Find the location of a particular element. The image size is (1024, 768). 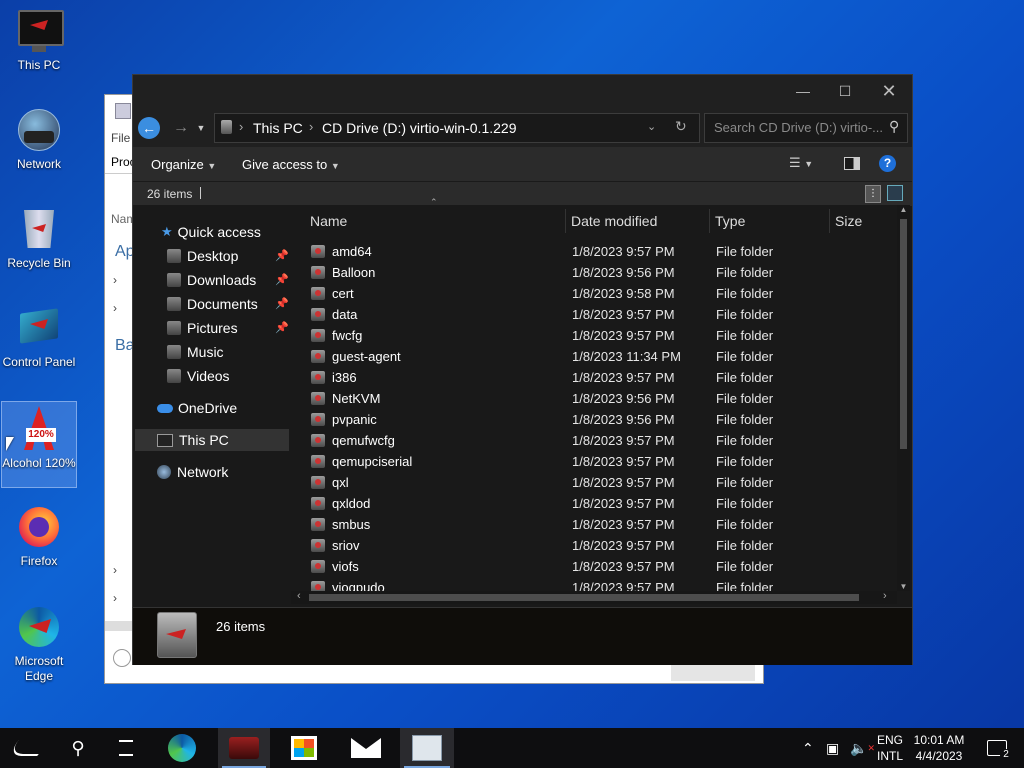

details-view-icon: ⋮ is located at coordinates (873, 194).